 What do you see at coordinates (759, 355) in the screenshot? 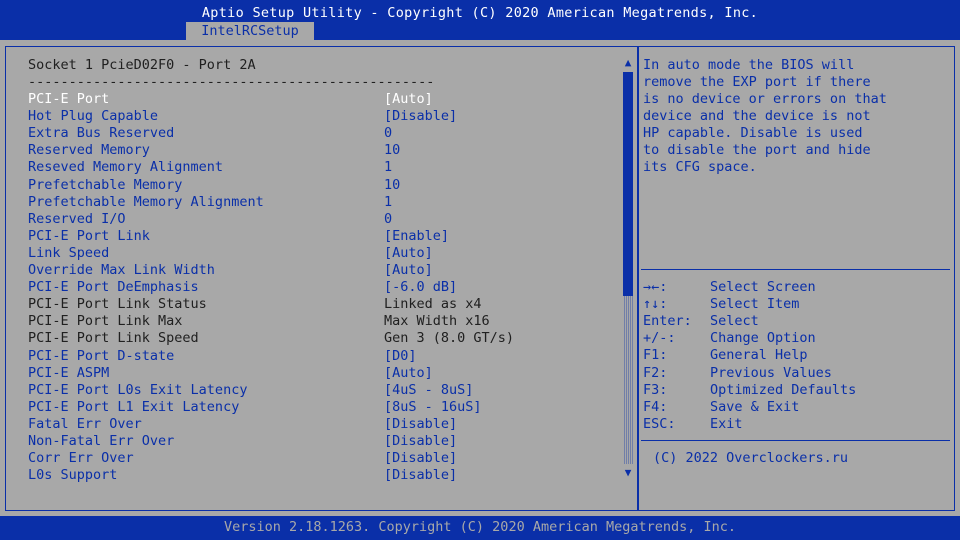
I see `key-description: General Help` at bounding box center [759, 355].